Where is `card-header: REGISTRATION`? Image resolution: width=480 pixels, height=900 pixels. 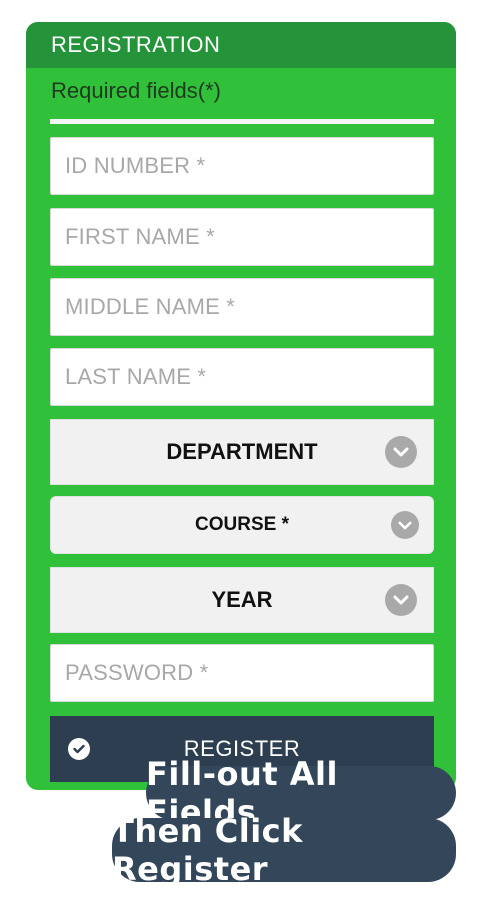
card-header: REGISTRATION is located at coordinates (241, 45).